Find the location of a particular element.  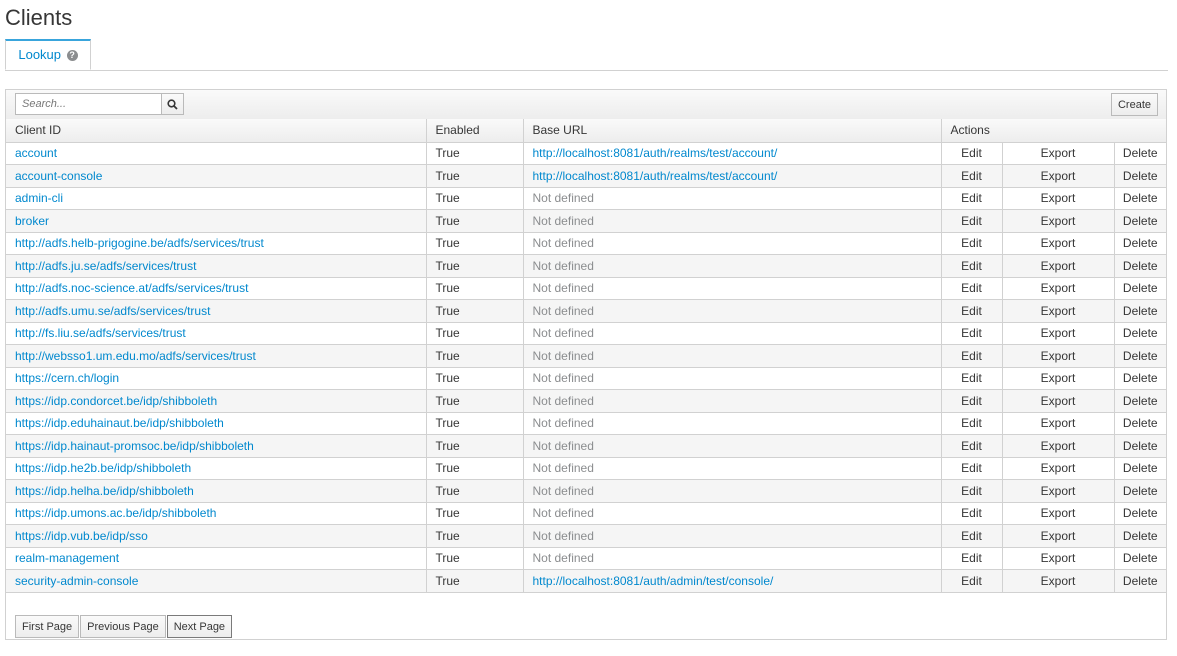

client-id-link: https://idp.condorcet.be/idp/shibboleth is located at coordinates (216, 401).